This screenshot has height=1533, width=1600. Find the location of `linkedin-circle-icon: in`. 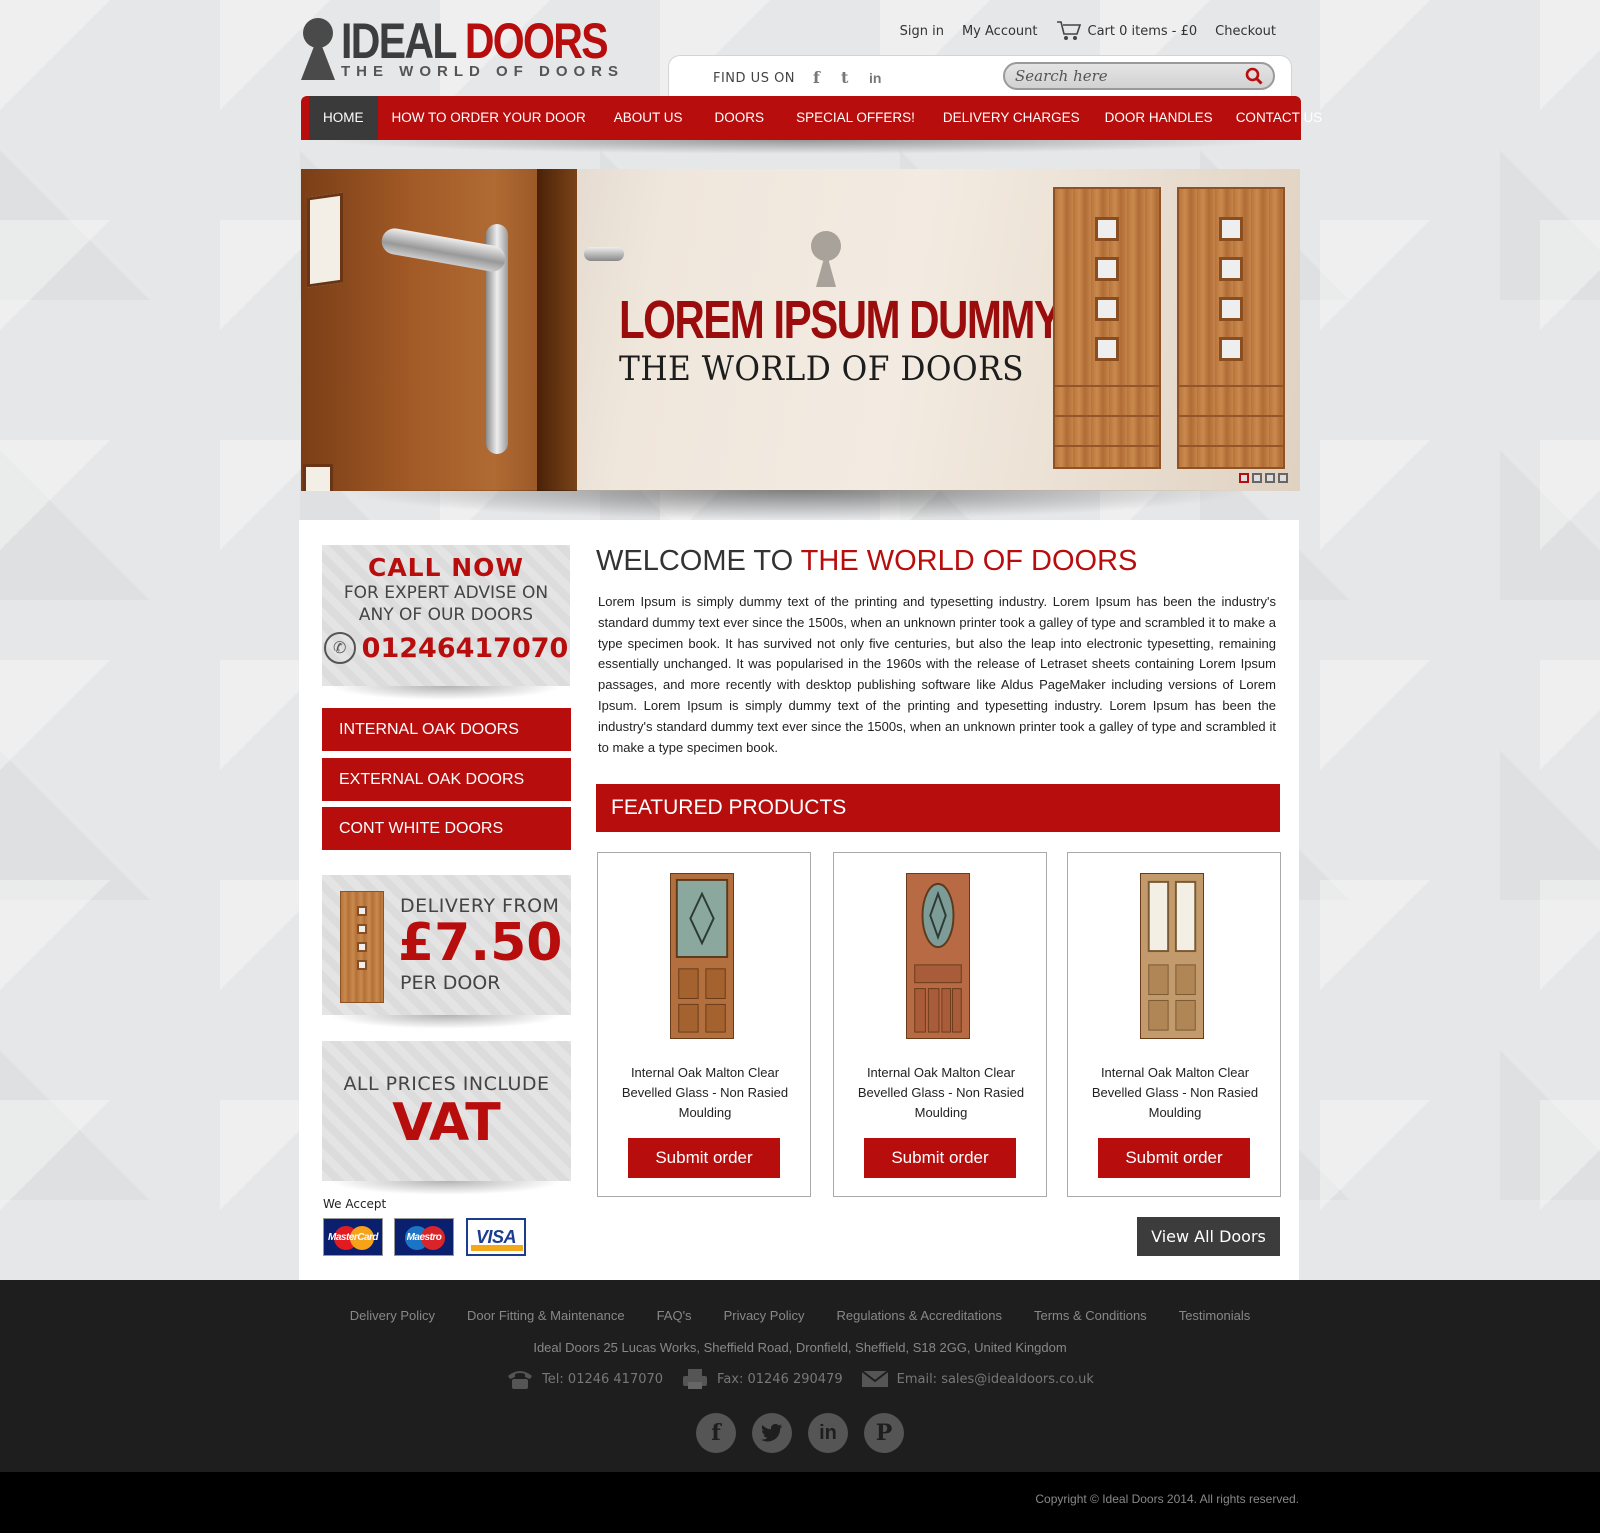

linkedin-circle-icon: in is located at coordinates (828, 1433).